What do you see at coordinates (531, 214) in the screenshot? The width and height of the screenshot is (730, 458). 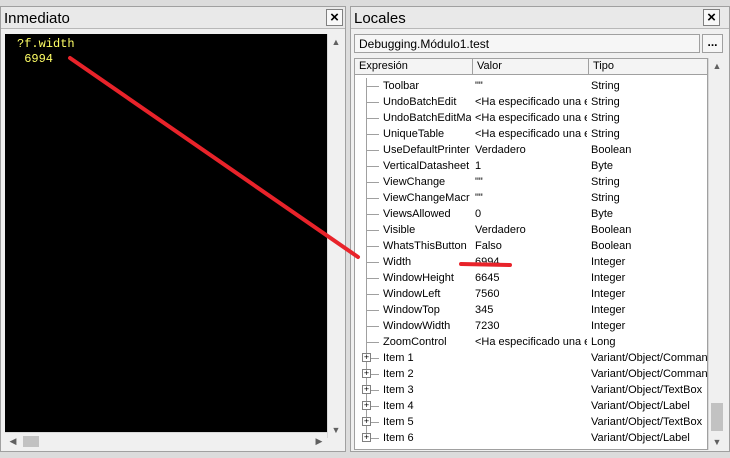 I see `locals-row: ViewsAllowed 0 Byte` at bounding box center [531, 214].